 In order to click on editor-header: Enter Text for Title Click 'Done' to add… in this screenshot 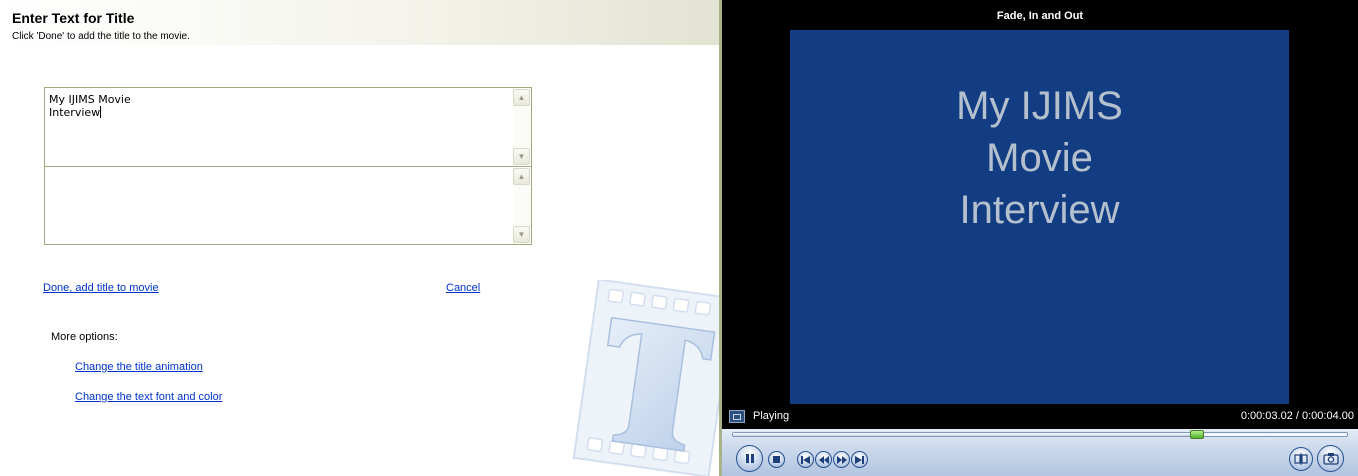, I will do `click(359, 22)`.